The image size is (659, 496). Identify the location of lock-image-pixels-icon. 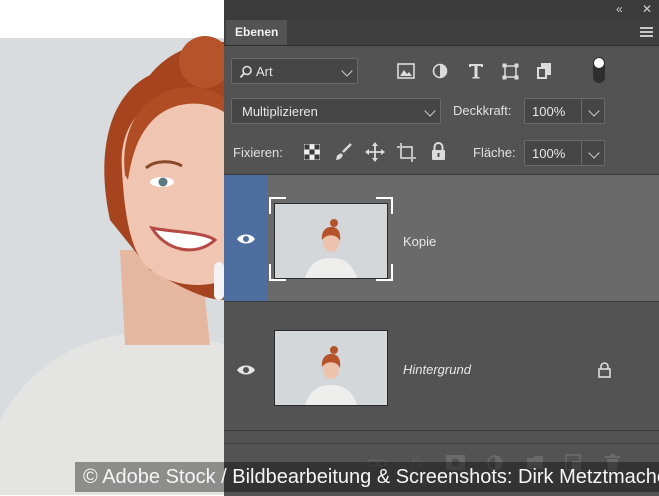
(344, 152).